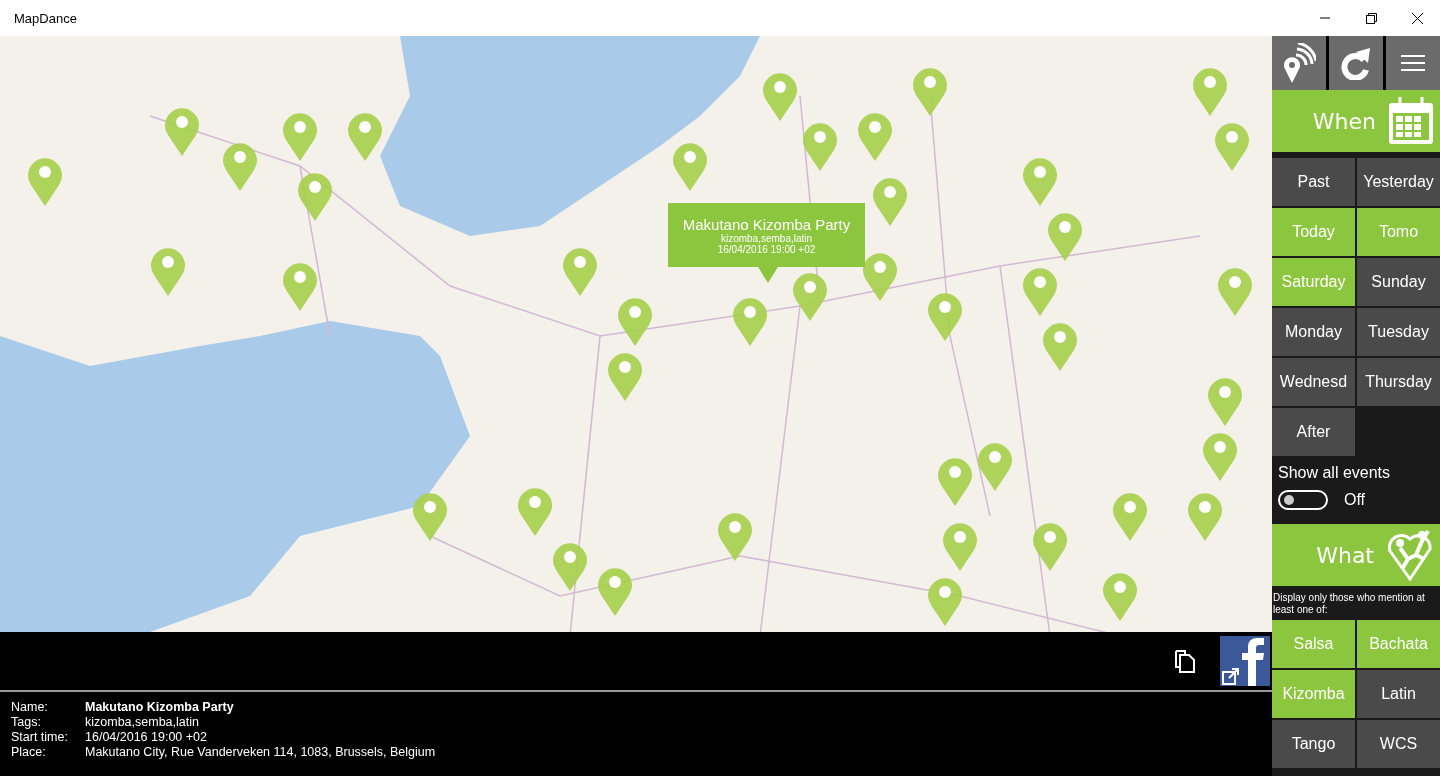 The height and width of the screenshot is (776, 1440). Describe the element at coordinates (29, 752) in the screenshot. I see `detail-label: Place:` at that location.